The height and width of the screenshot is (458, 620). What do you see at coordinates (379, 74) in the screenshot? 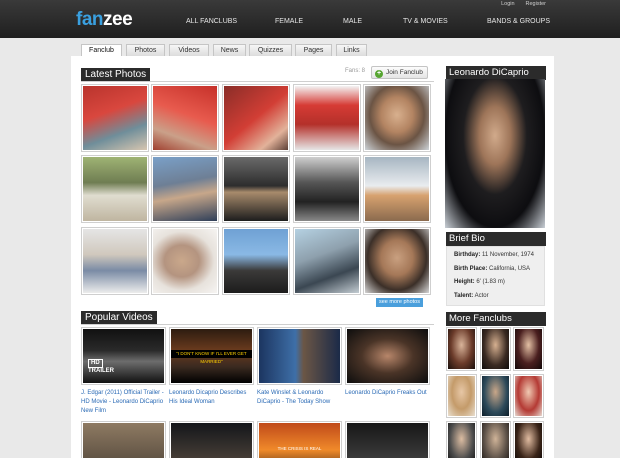
I see `plus-icon: +` at bounding box center [379, 74].